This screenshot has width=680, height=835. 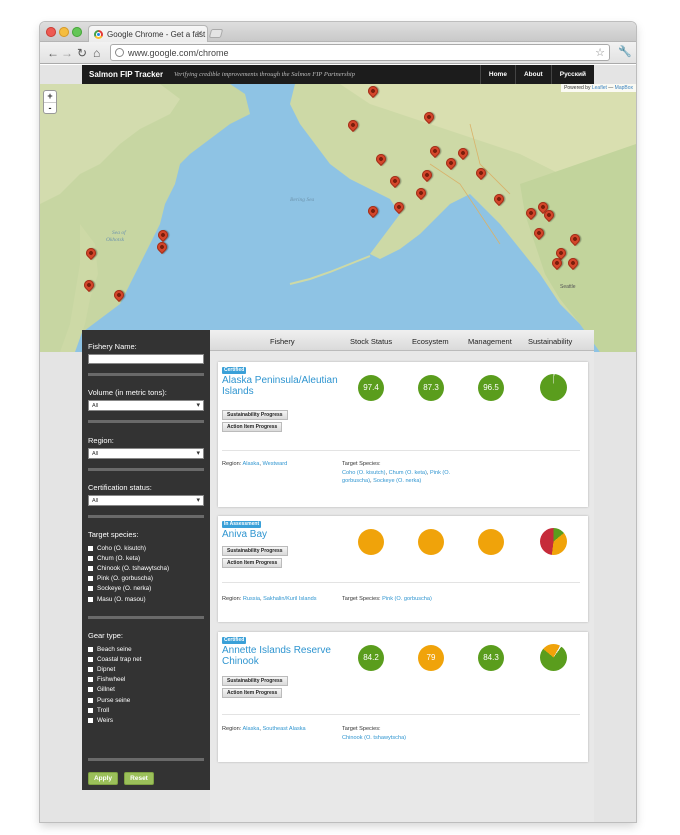 I want to click on zoom-out-button: -, so click(x=50, y=107).